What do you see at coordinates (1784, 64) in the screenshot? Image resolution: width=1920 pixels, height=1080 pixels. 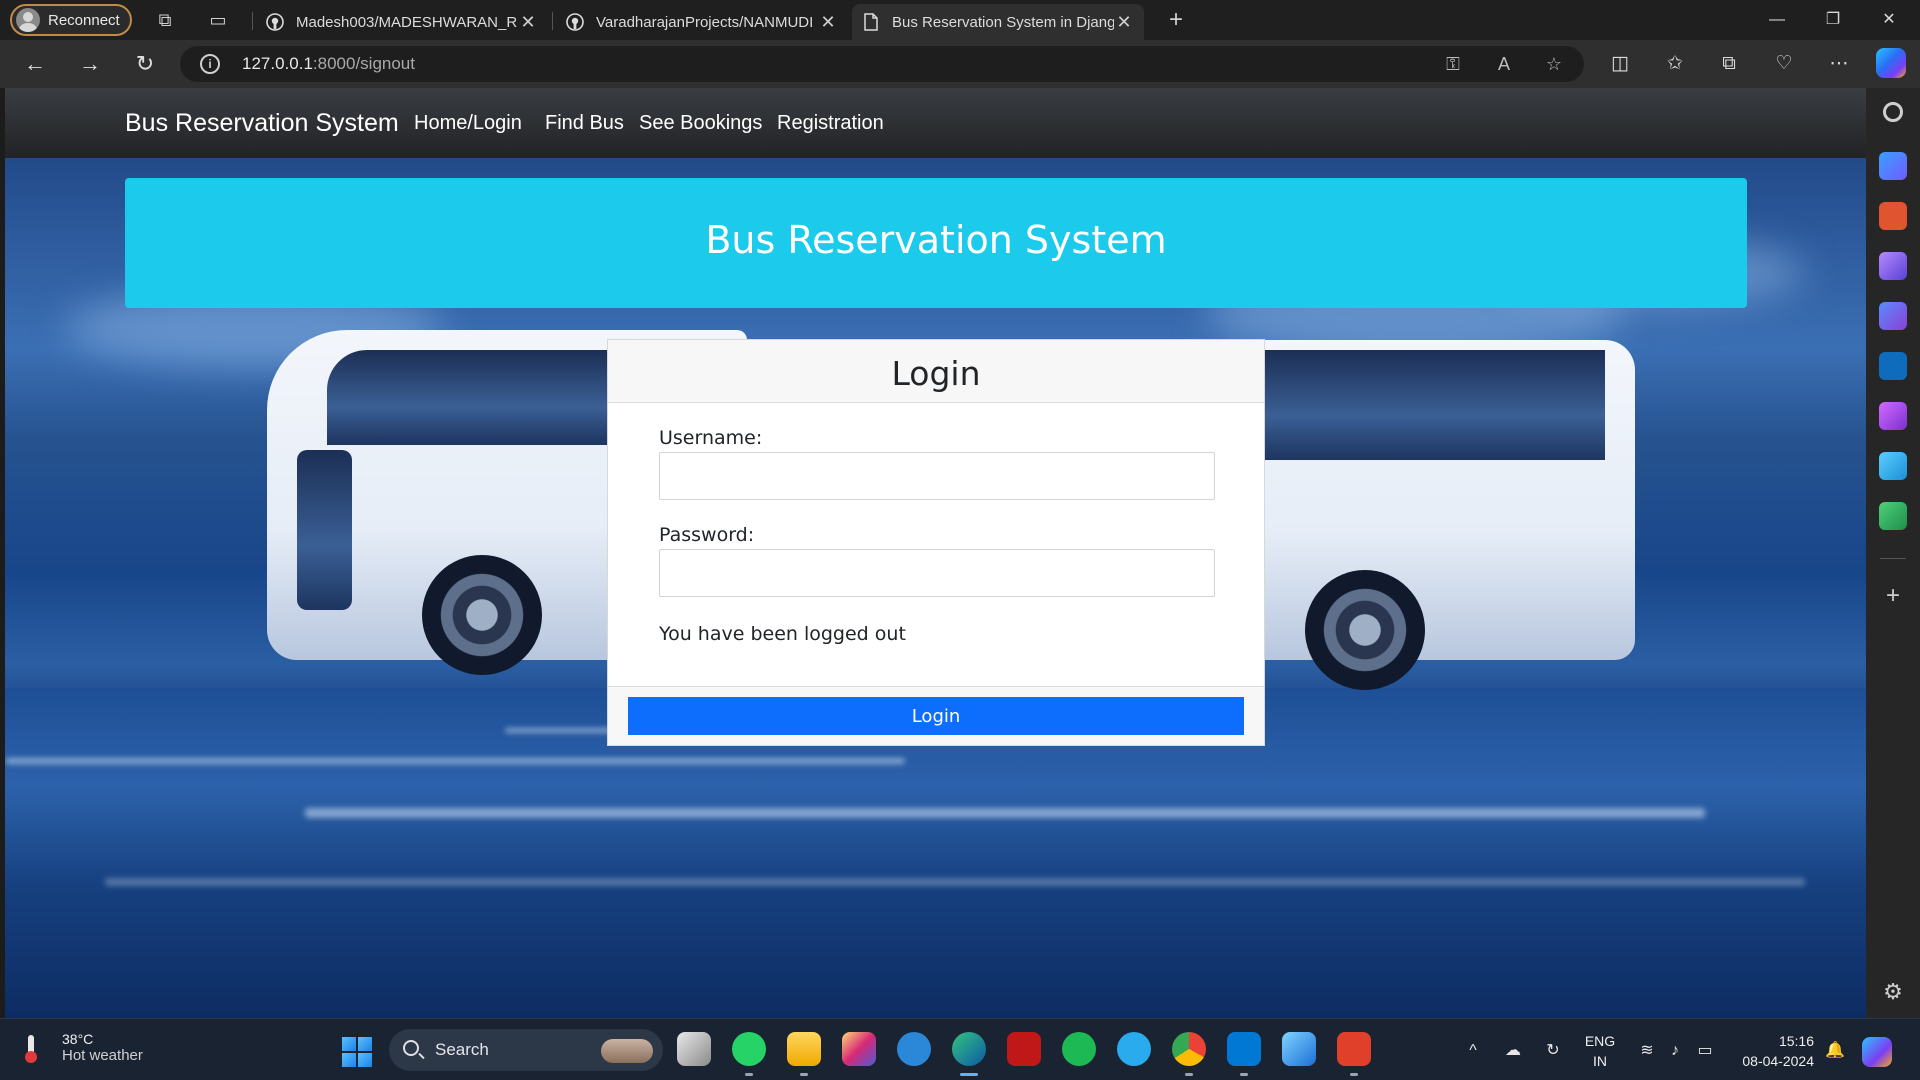 I see `browser-essentials-icon: ♡` at bounding box center [1784, 64].